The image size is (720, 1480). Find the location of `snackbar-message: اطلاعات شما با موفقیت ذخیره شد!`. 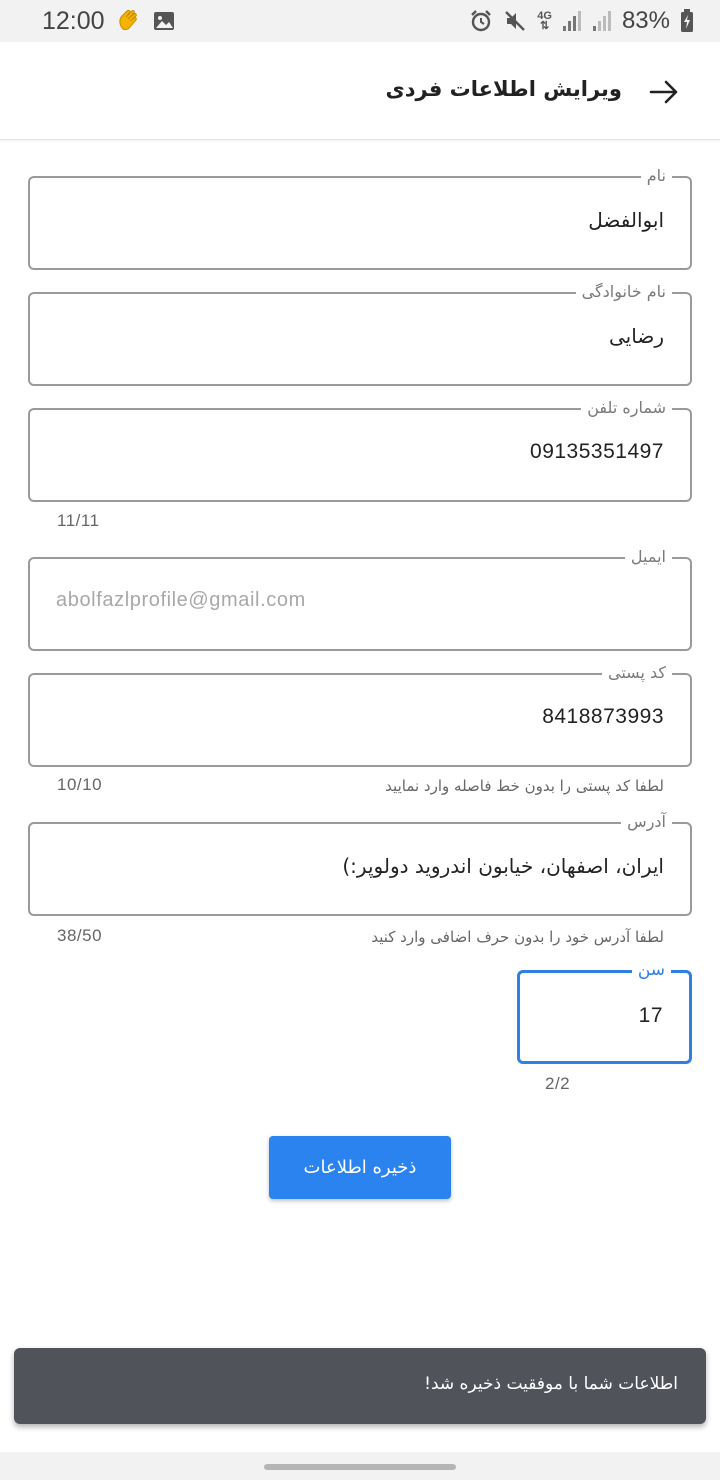

snackbar-message: اطلاعات شما با موفقیت ذخیره شد! is located at coordinates (551, 1384).